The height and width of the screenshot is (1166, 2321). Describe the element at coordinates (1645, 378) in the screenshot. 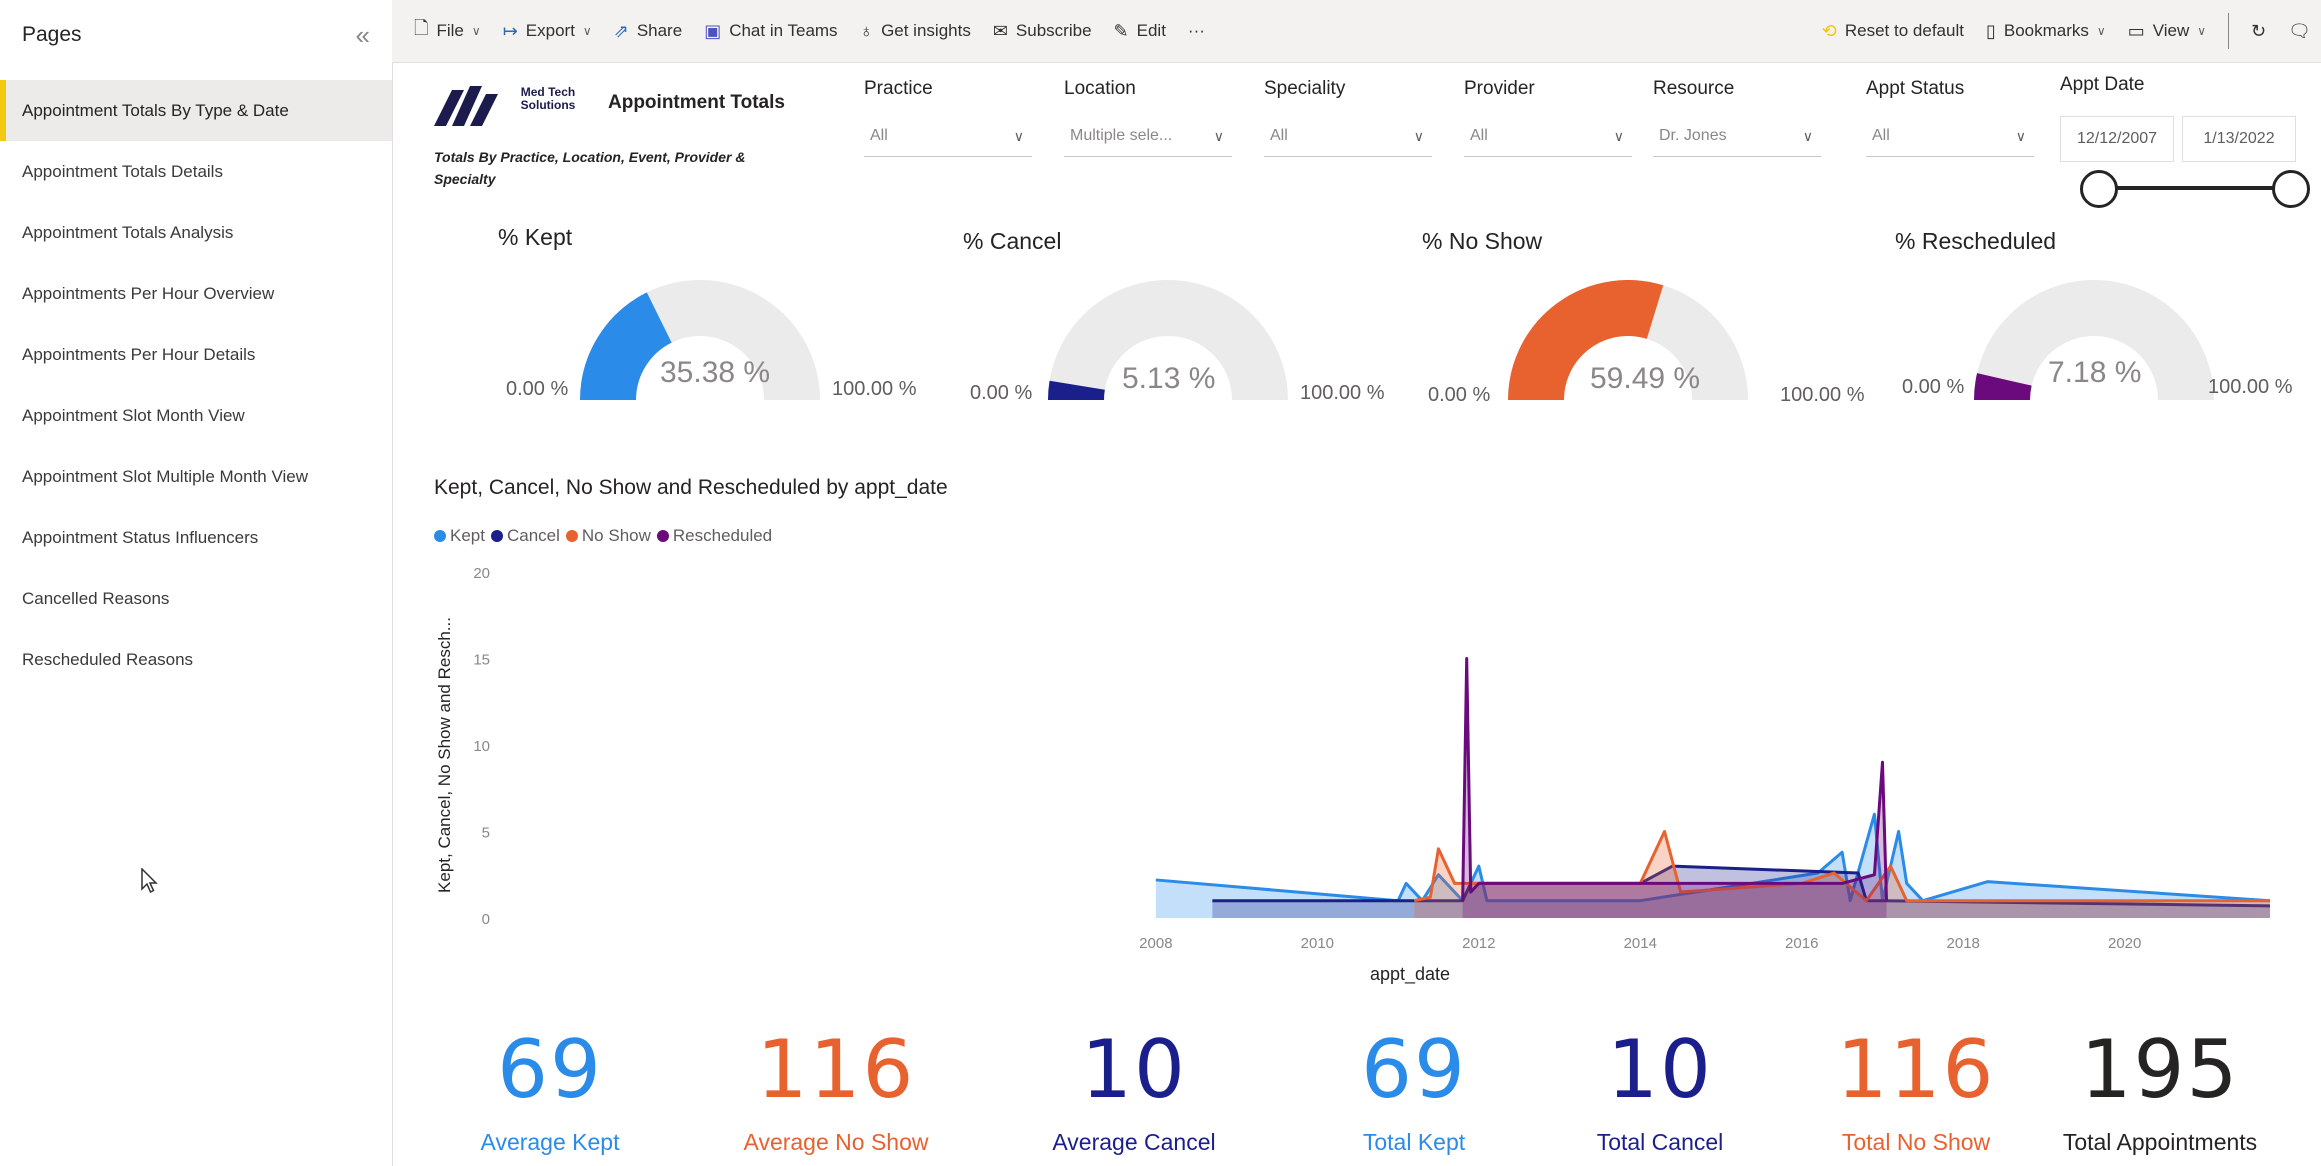

I see `gauge-value-no-show: 59.49 %` at that location.